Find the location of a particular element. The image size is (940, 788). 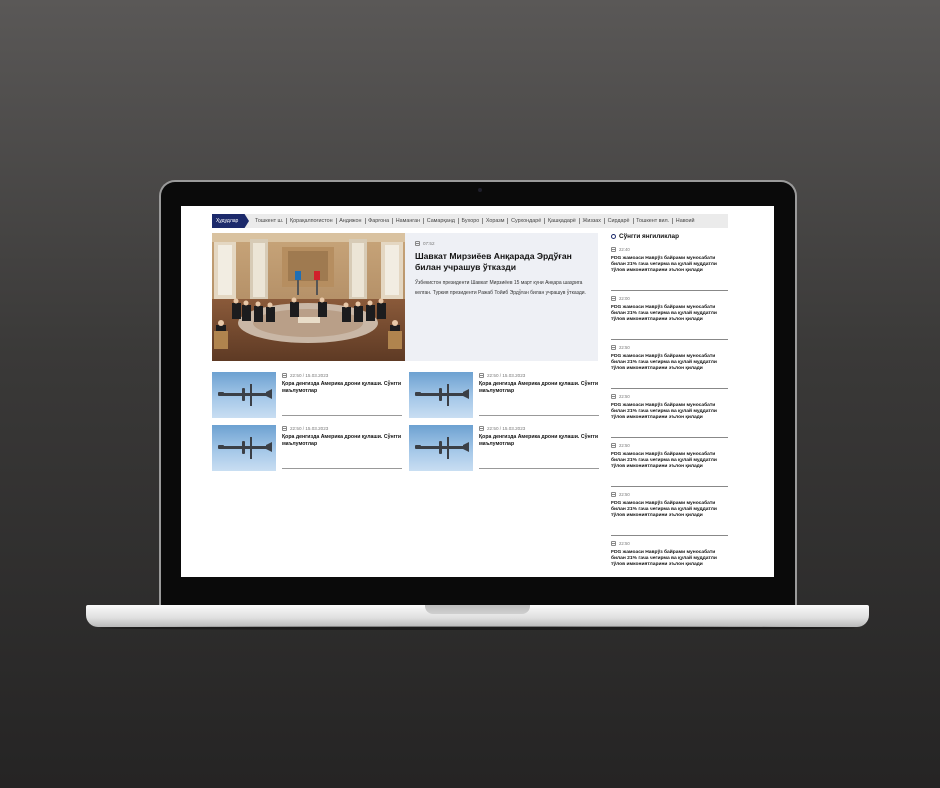

region-link: Тошкент вил. is located at coordinates (652, 221).